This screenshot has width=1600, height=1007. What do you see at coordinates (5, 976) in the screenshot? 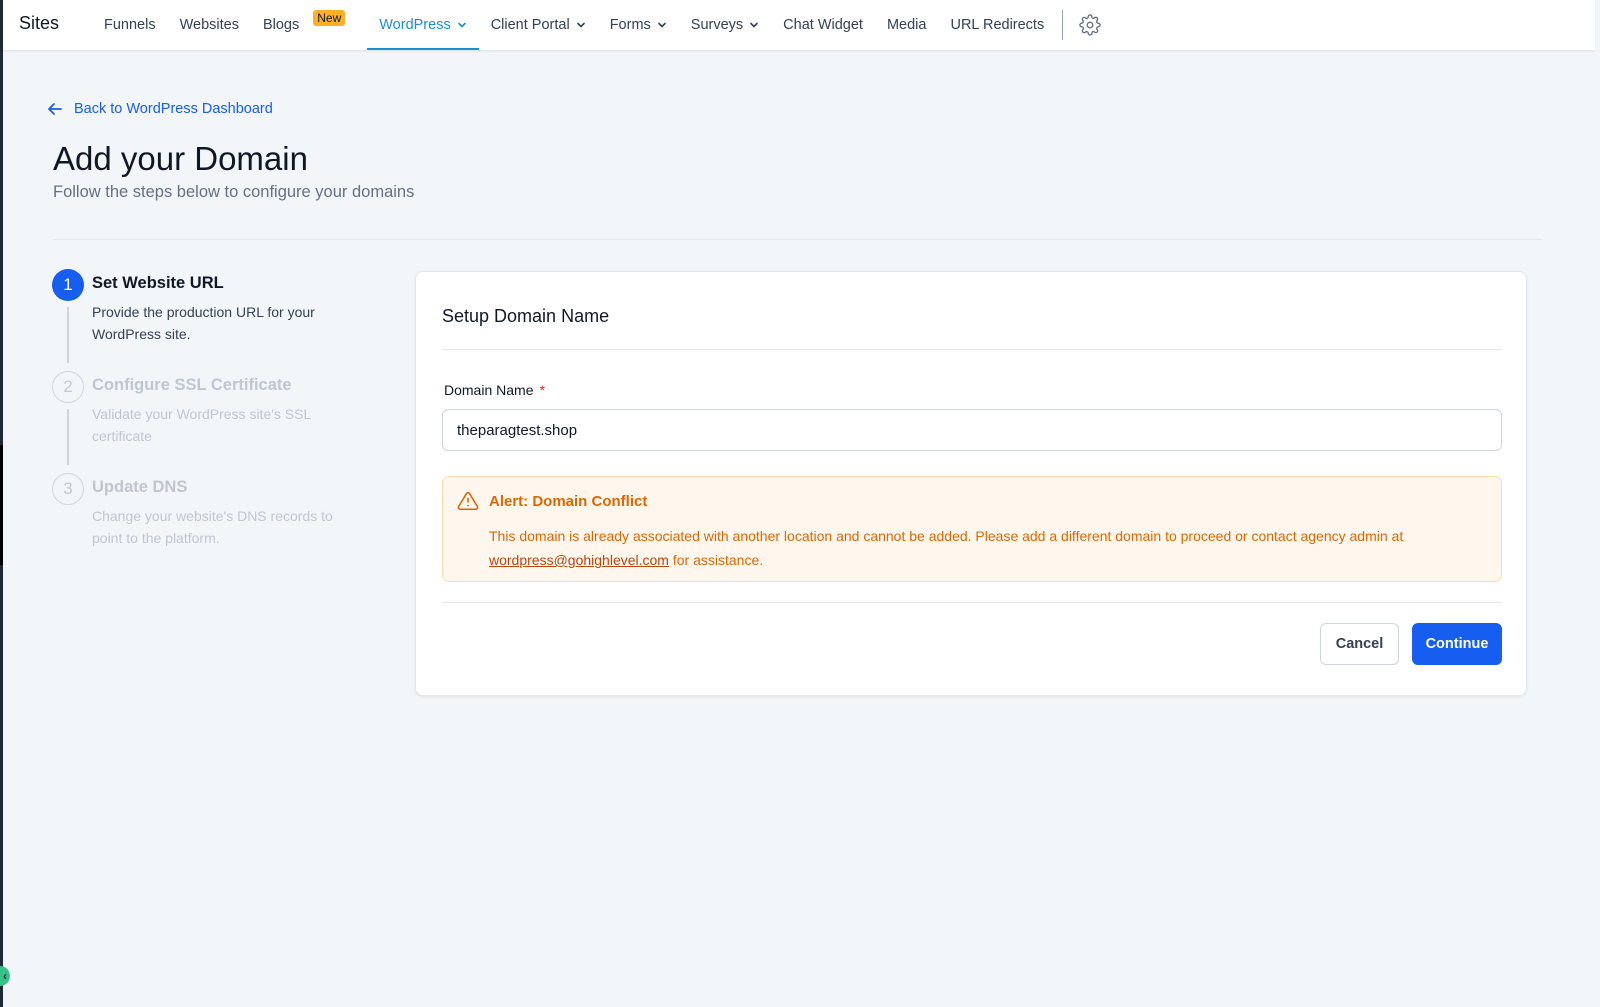
I see `collapse-handle-icon: ‹` at bounding box center [5, 976].